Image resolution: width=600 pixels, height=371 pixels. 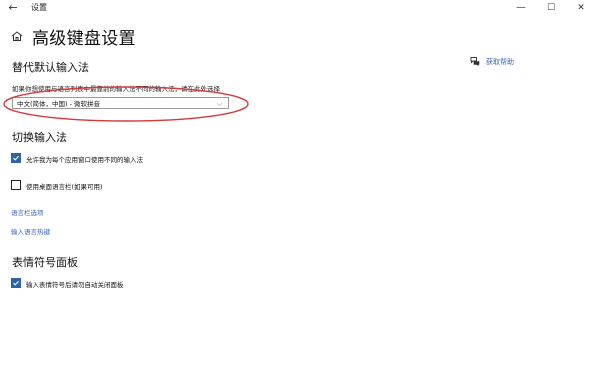 What do you see at coordinates (64, 187) in the screenshot?
I see `desktop-language-bar-label: 使用桌面语言栏(如果可用)` at bounding box center [64, 187].